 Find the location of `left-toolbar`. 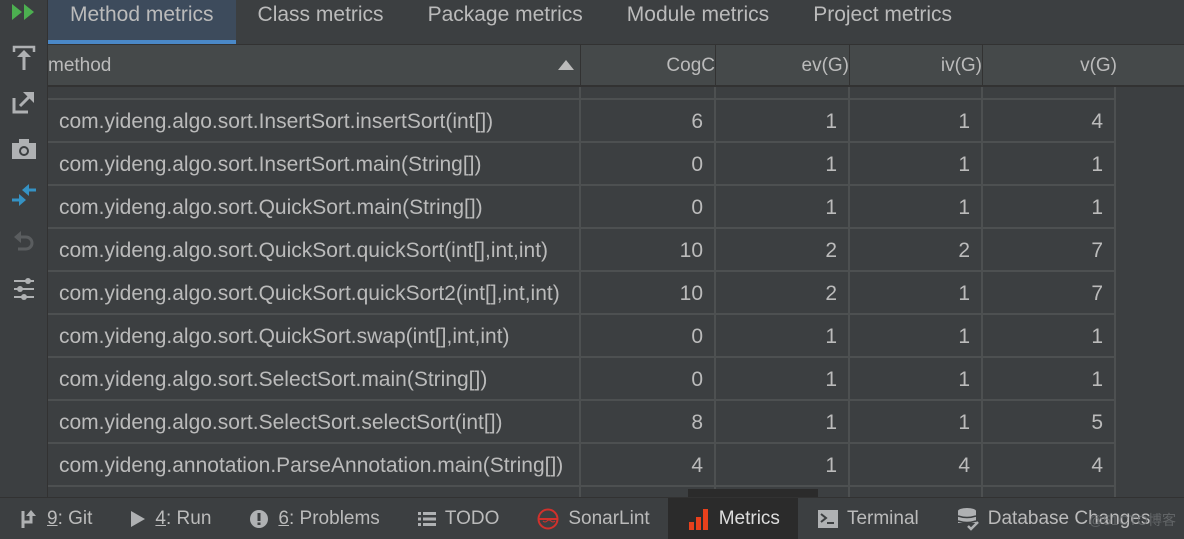

left-toolbar is located at coordinates (24, 248).